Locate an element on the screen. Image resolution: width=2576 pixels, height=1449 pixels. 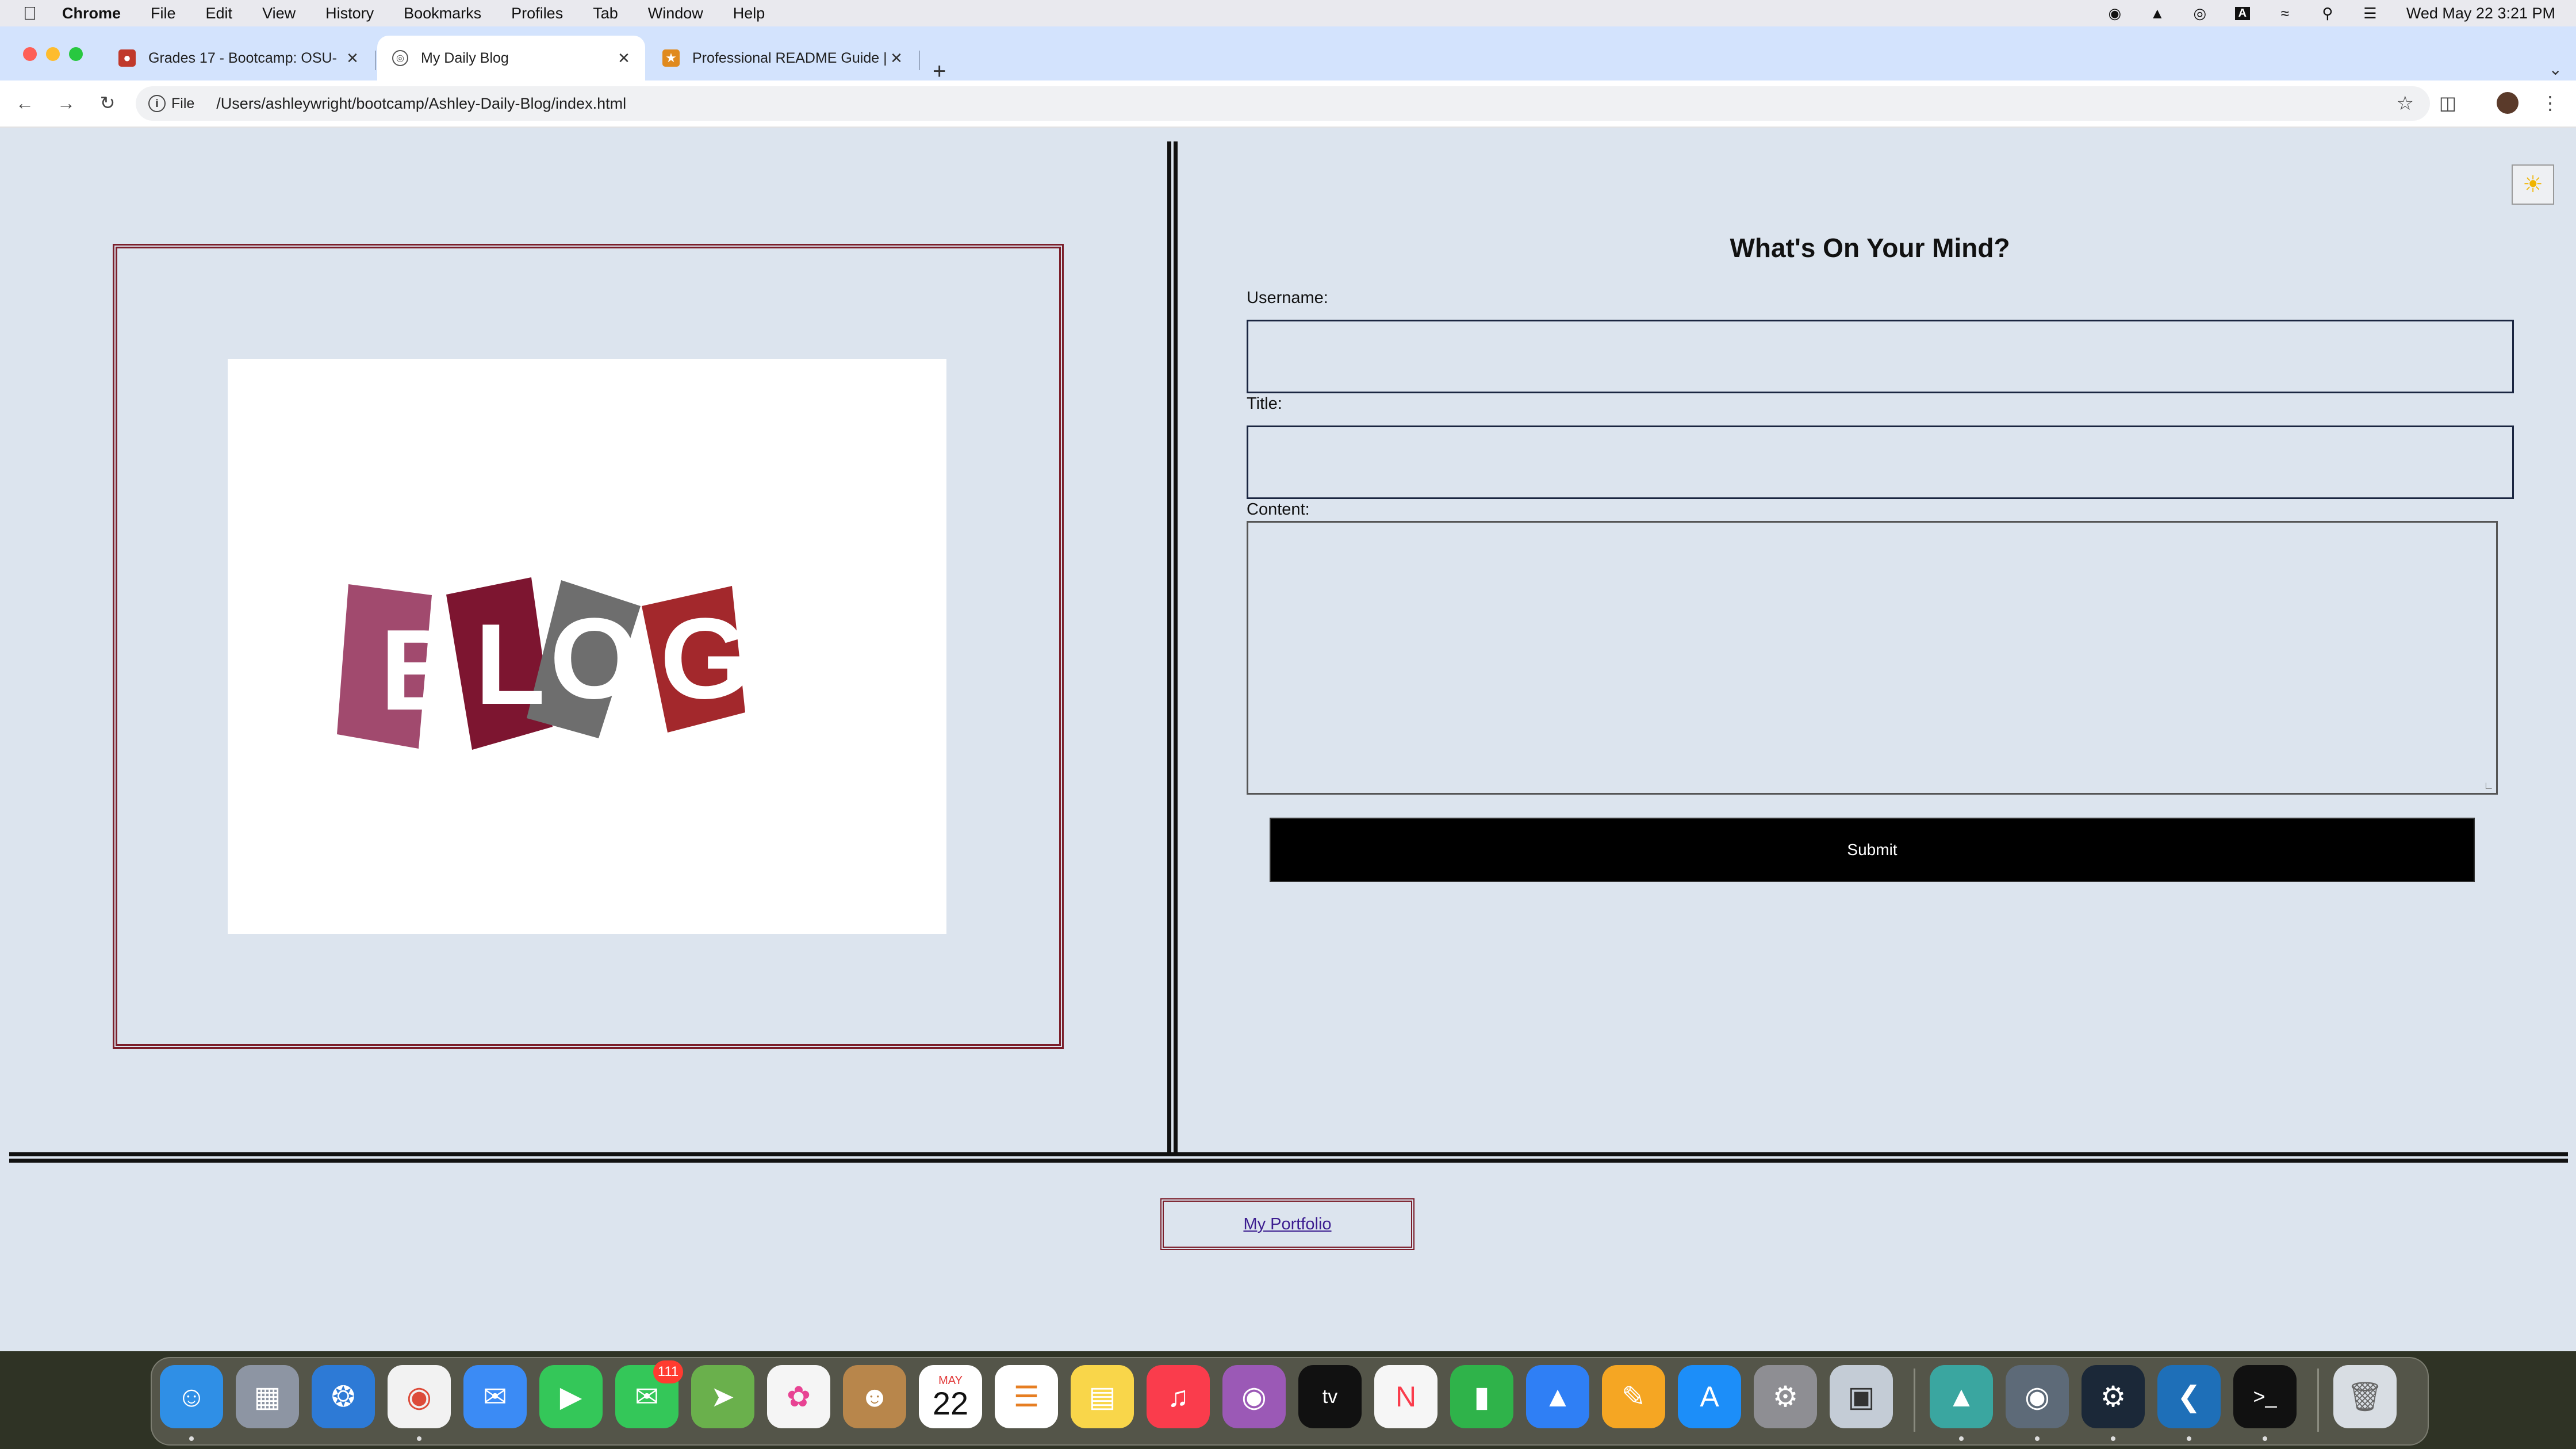
menu-window: Window is located at coordinates (675, 13).